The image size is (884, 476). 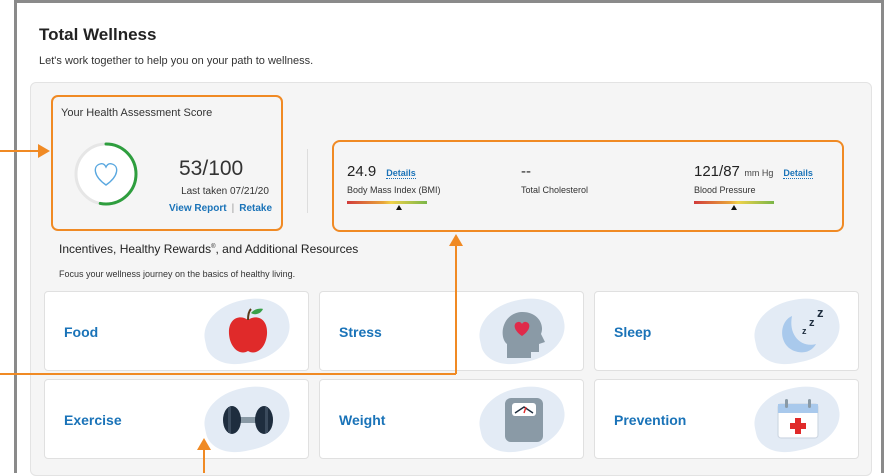 I want to click on bp-unit: mm Hg, so click(x=759, y=173).